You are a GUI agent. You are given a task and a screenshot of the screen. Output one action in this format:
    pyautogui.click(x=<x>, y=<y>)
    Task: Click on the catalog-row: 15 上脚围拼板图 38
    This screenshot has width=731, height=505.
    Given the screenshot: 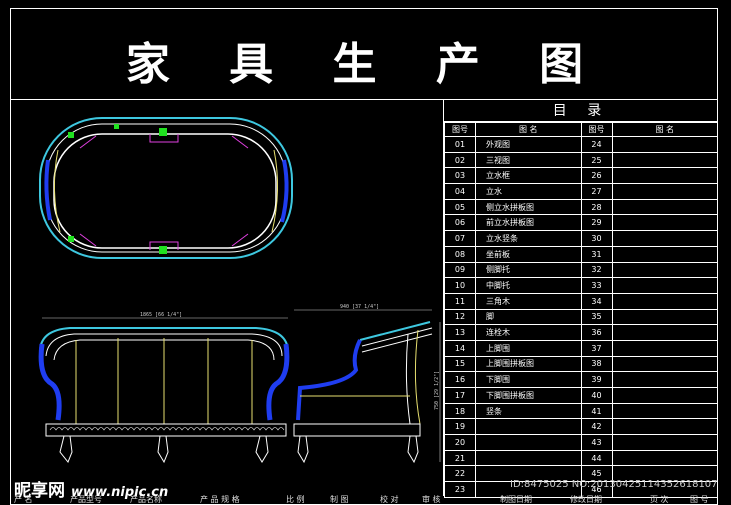 What is the action you would take?
    pyautogui.click(x=581, y=364)
    